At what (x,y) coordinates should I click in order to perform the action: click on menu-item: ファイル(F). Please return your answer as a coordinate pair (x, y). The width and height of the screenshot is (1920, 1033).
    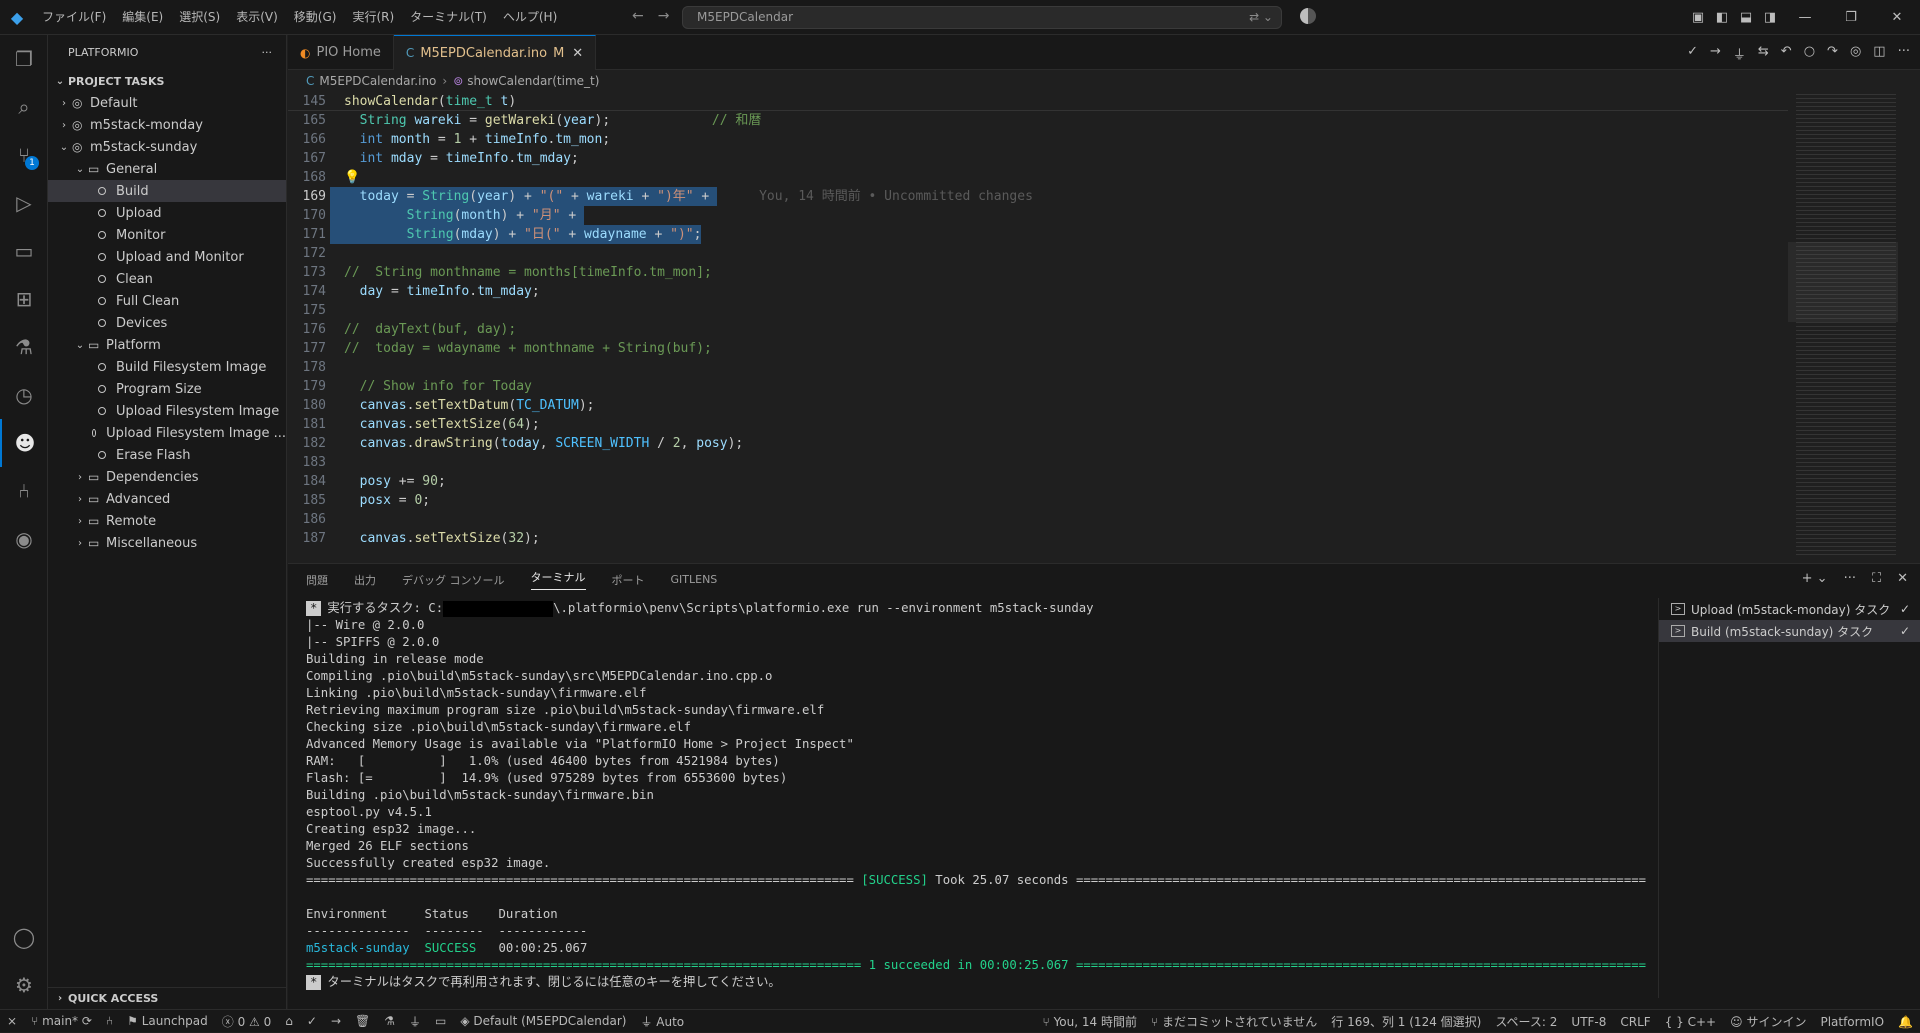
    Looking at the image, I should click on (74, 17).